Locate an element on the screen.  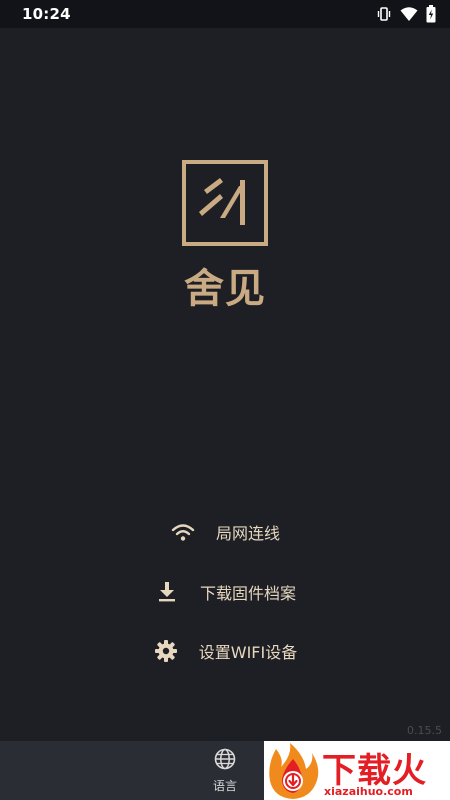
globe-icon is located at coordinates (225, 762).